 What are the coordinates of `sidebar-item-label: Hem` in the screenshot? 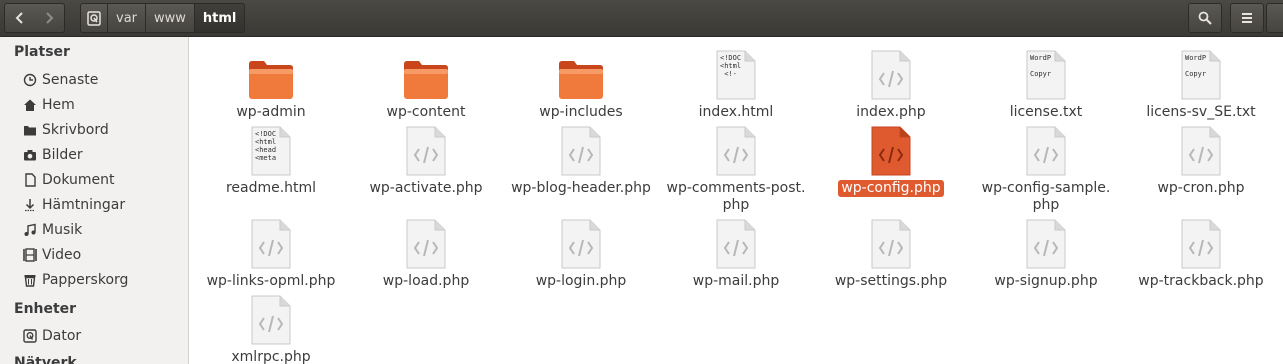 It's located at (58, 105).